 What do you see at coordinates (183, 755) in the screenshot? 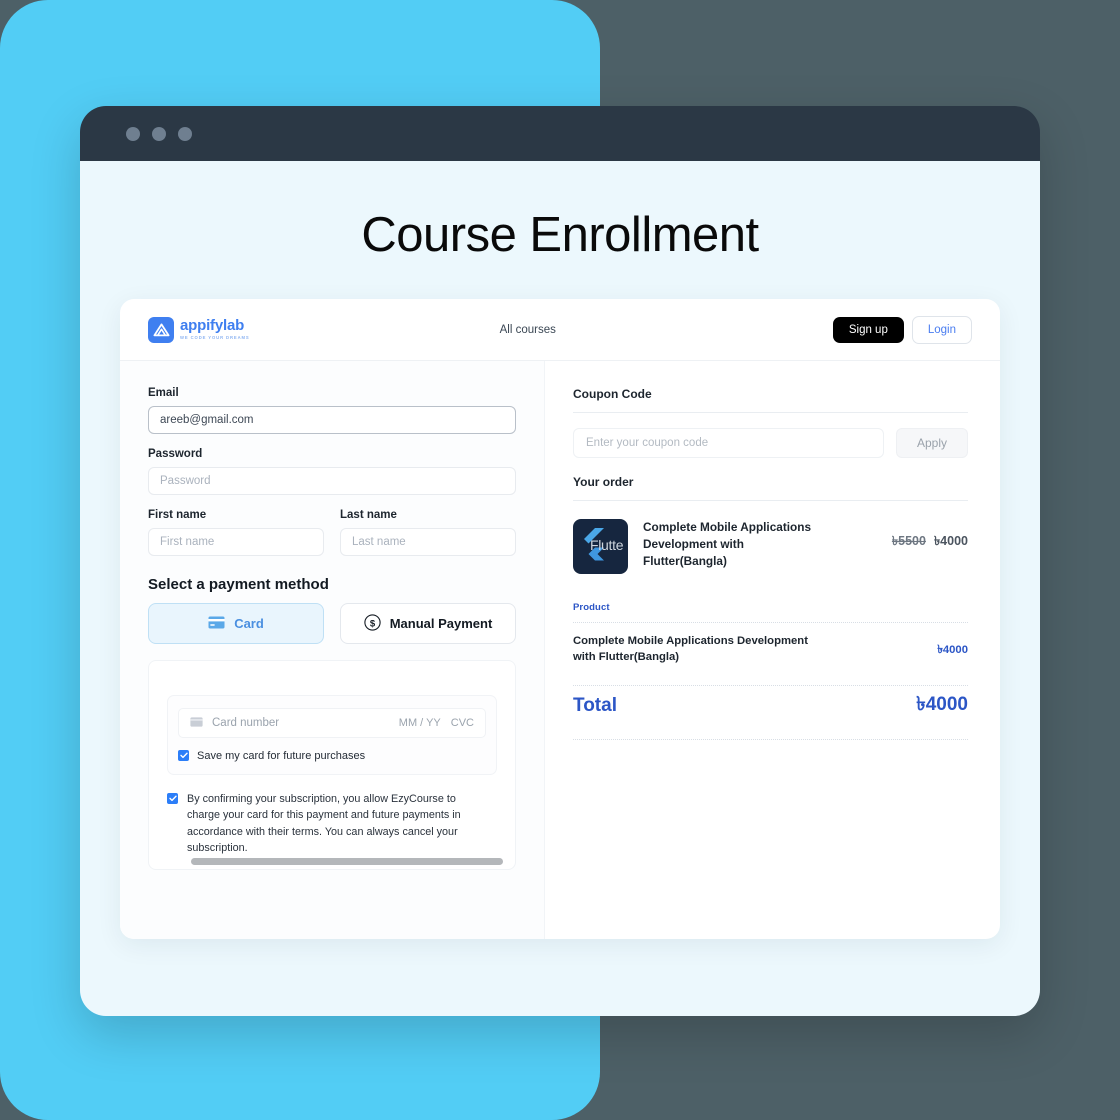
I see `save-card-checkbox` at bounding box center [183, 755].